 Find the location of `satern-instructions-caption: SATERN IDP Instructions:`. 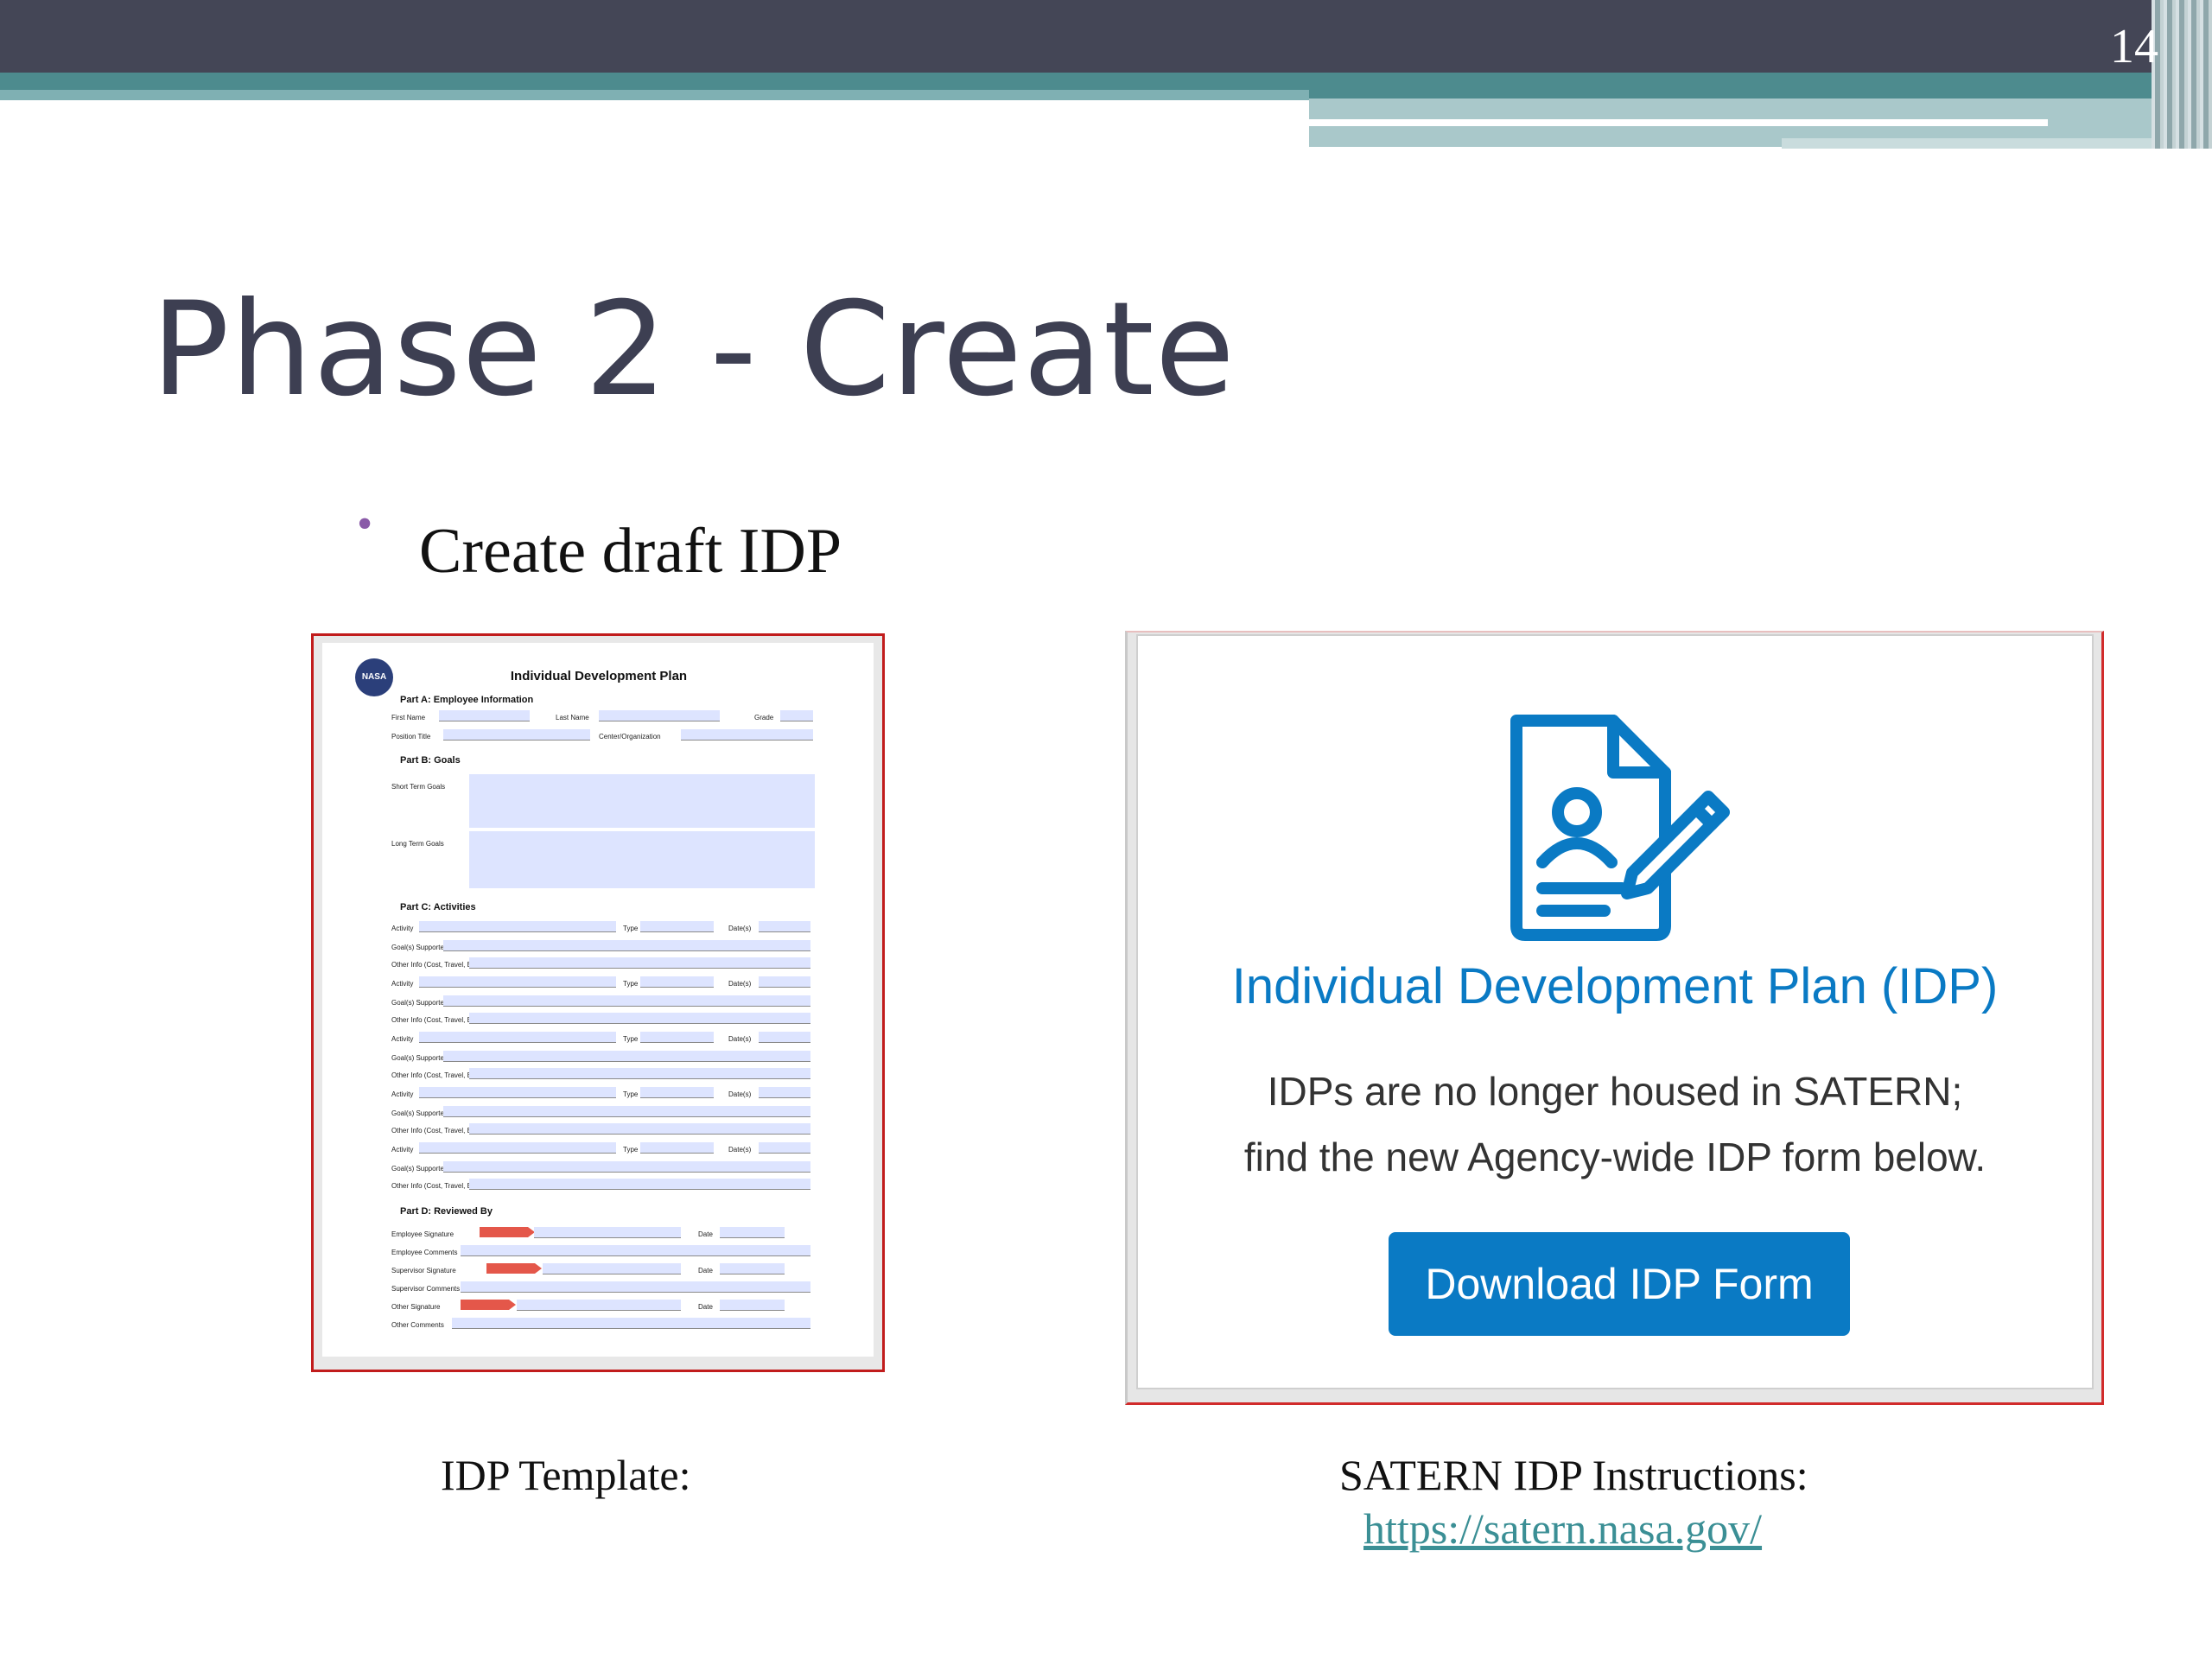

satern-instructions-caption: SATERN IDP Instructions: is located at coordinates (1573, 1475).